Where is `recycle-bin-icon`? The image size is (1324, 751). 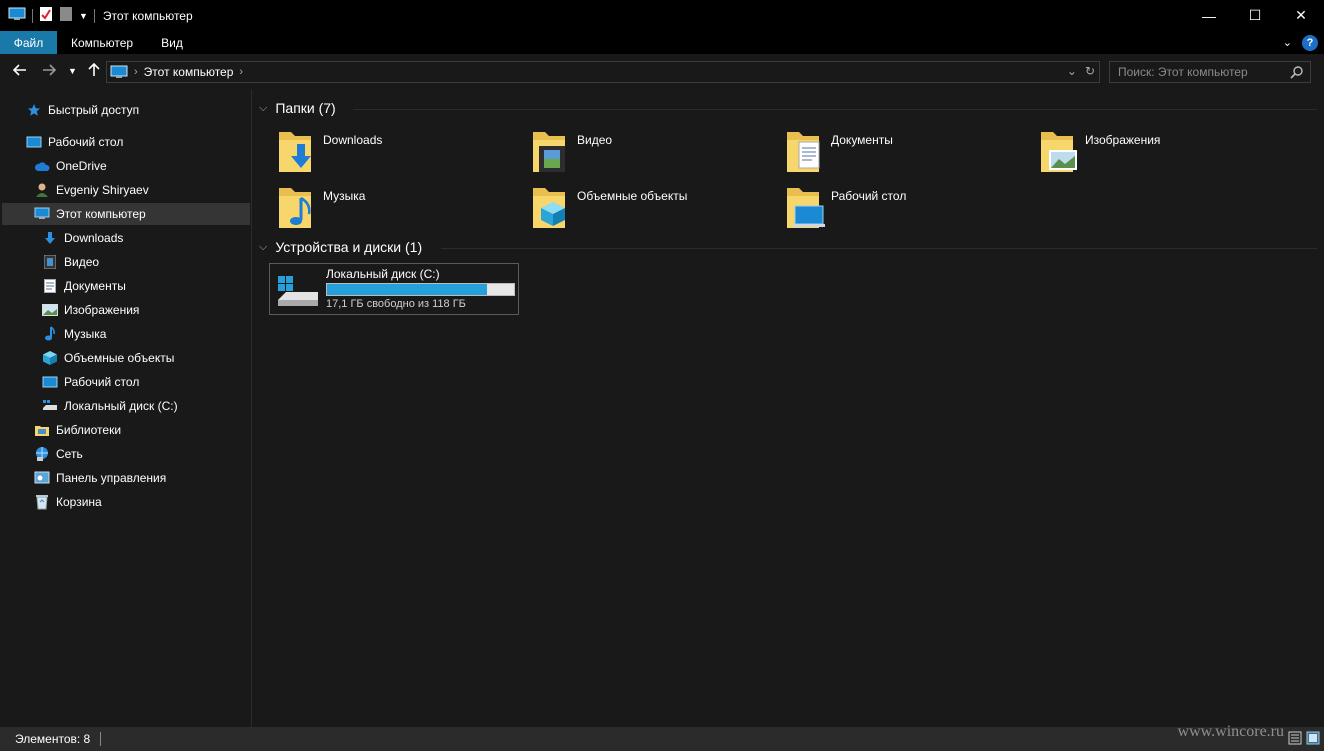 recycle-bin-icon is located at coordinates (42, 502).